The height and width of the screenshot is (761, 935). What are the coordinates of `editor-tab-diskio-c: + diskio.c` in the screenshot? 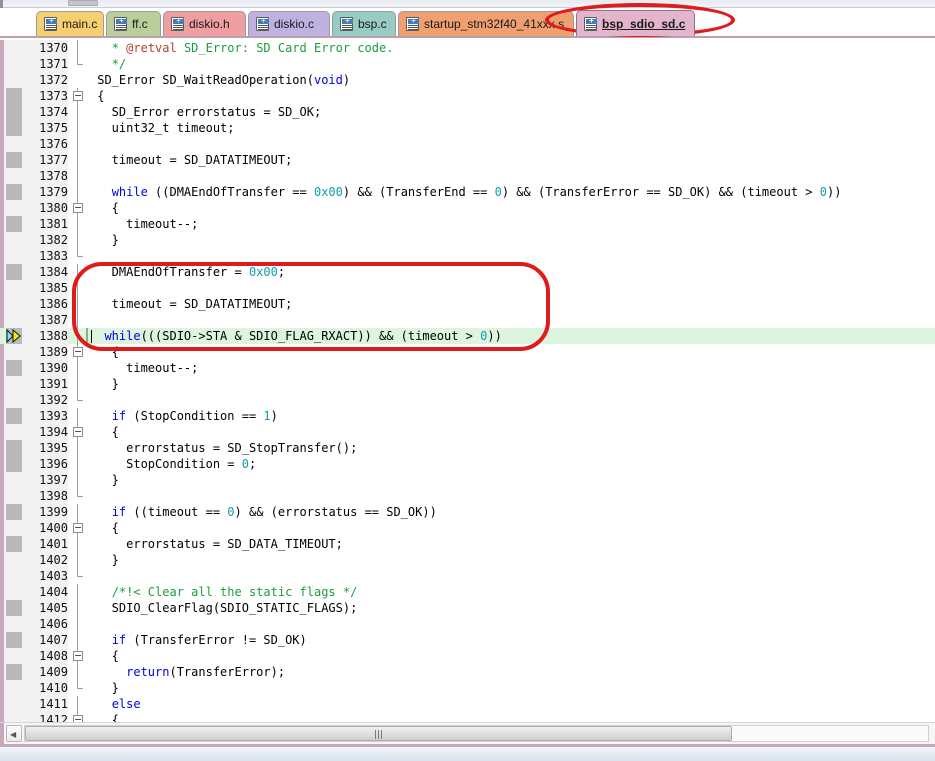 It's located at (289, 23).